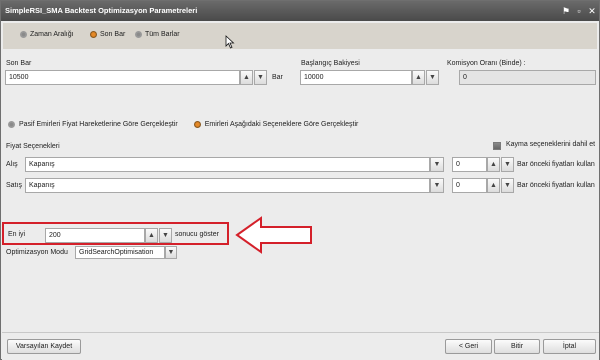 This screenshot has height=360, width=600. What do you see at coordinates (197, 234) in the screenshot?
I see `en-iyi-suffix: sonucu göster` at bounding box center [197, 234].